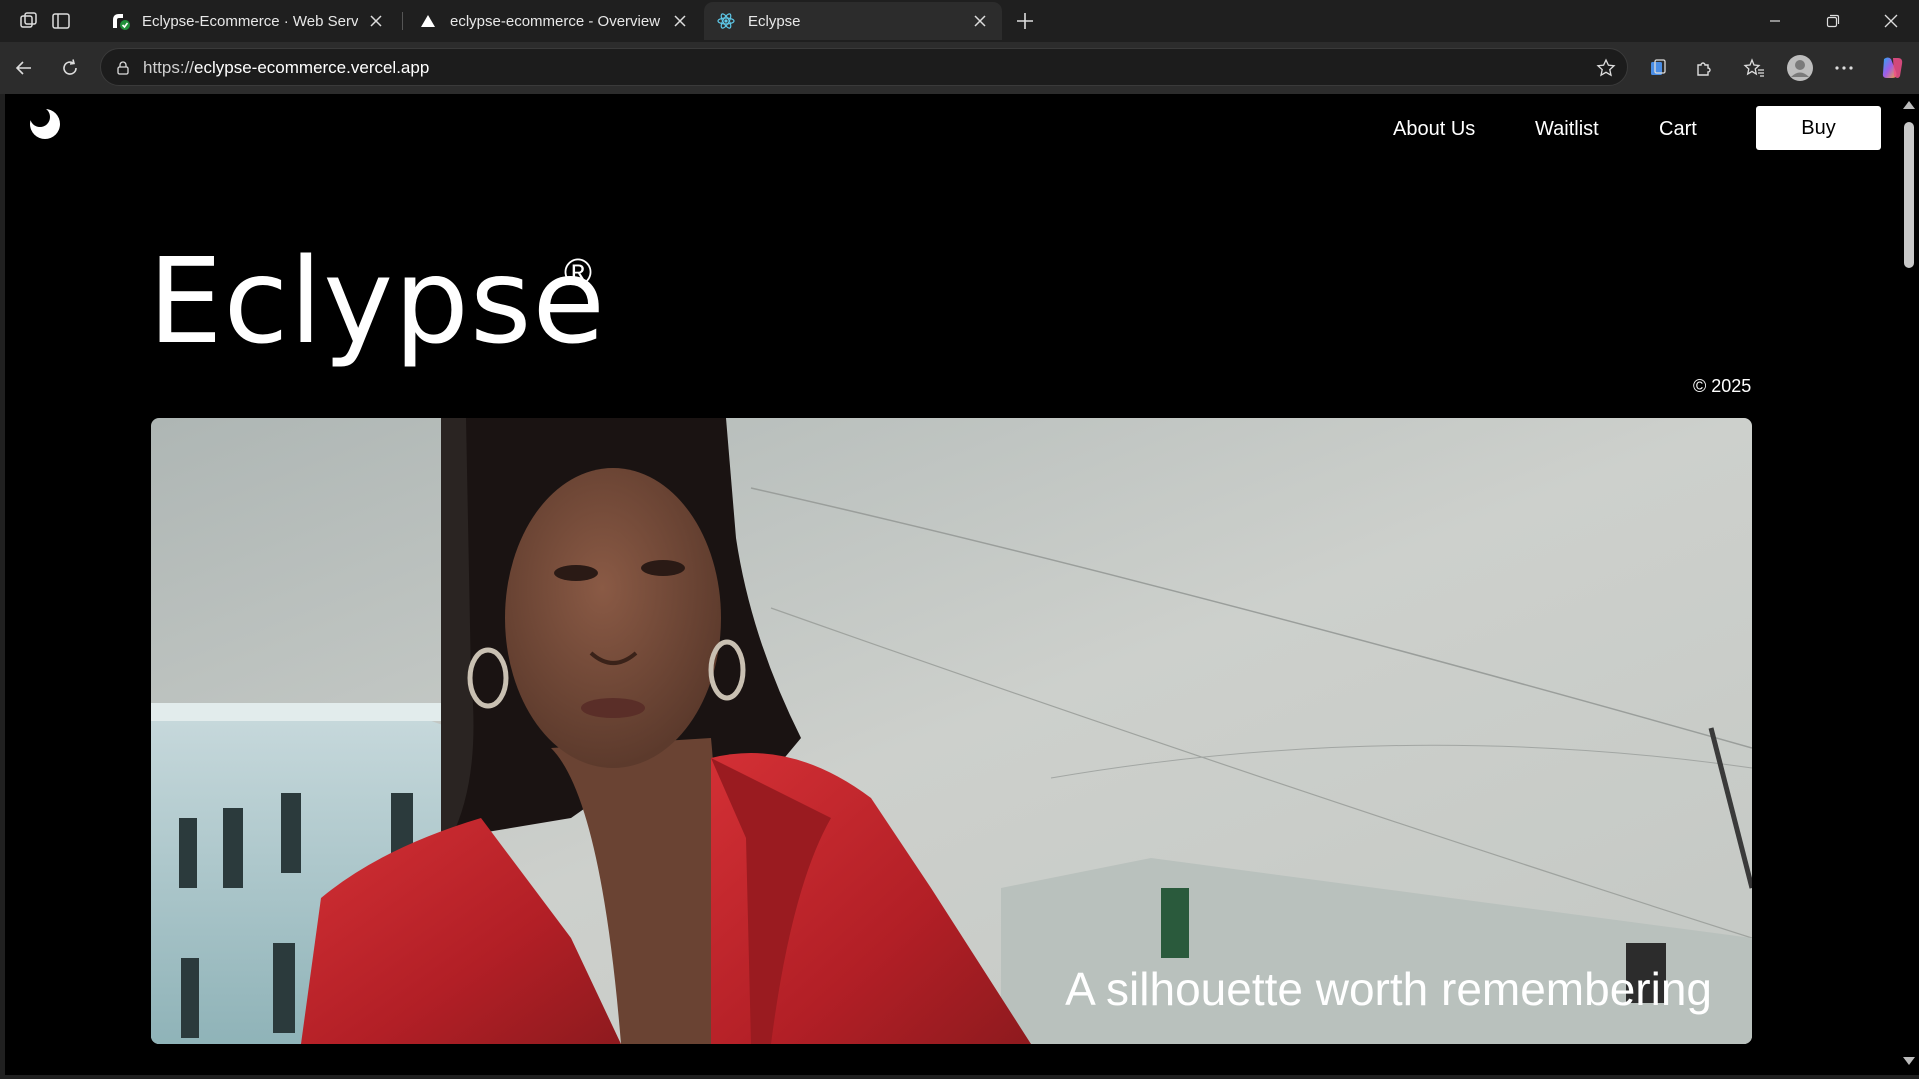  I want to click on extensions-icon, so click(1704, 68).